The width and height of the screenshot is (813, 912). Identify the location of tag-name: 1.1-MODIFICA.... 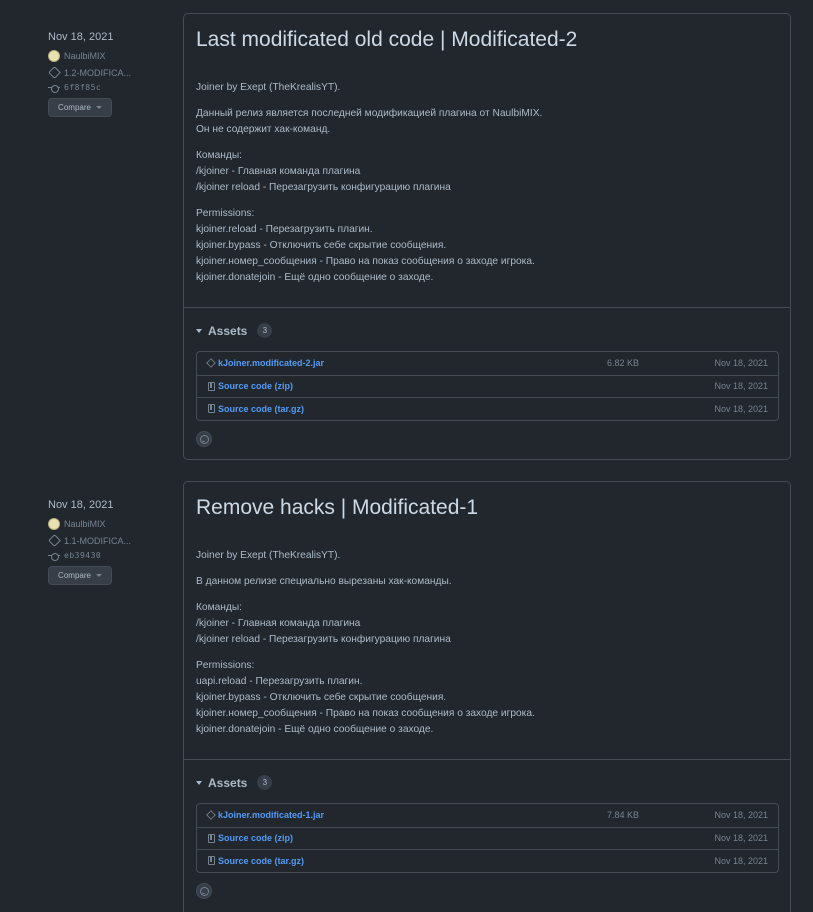
(97, 541).